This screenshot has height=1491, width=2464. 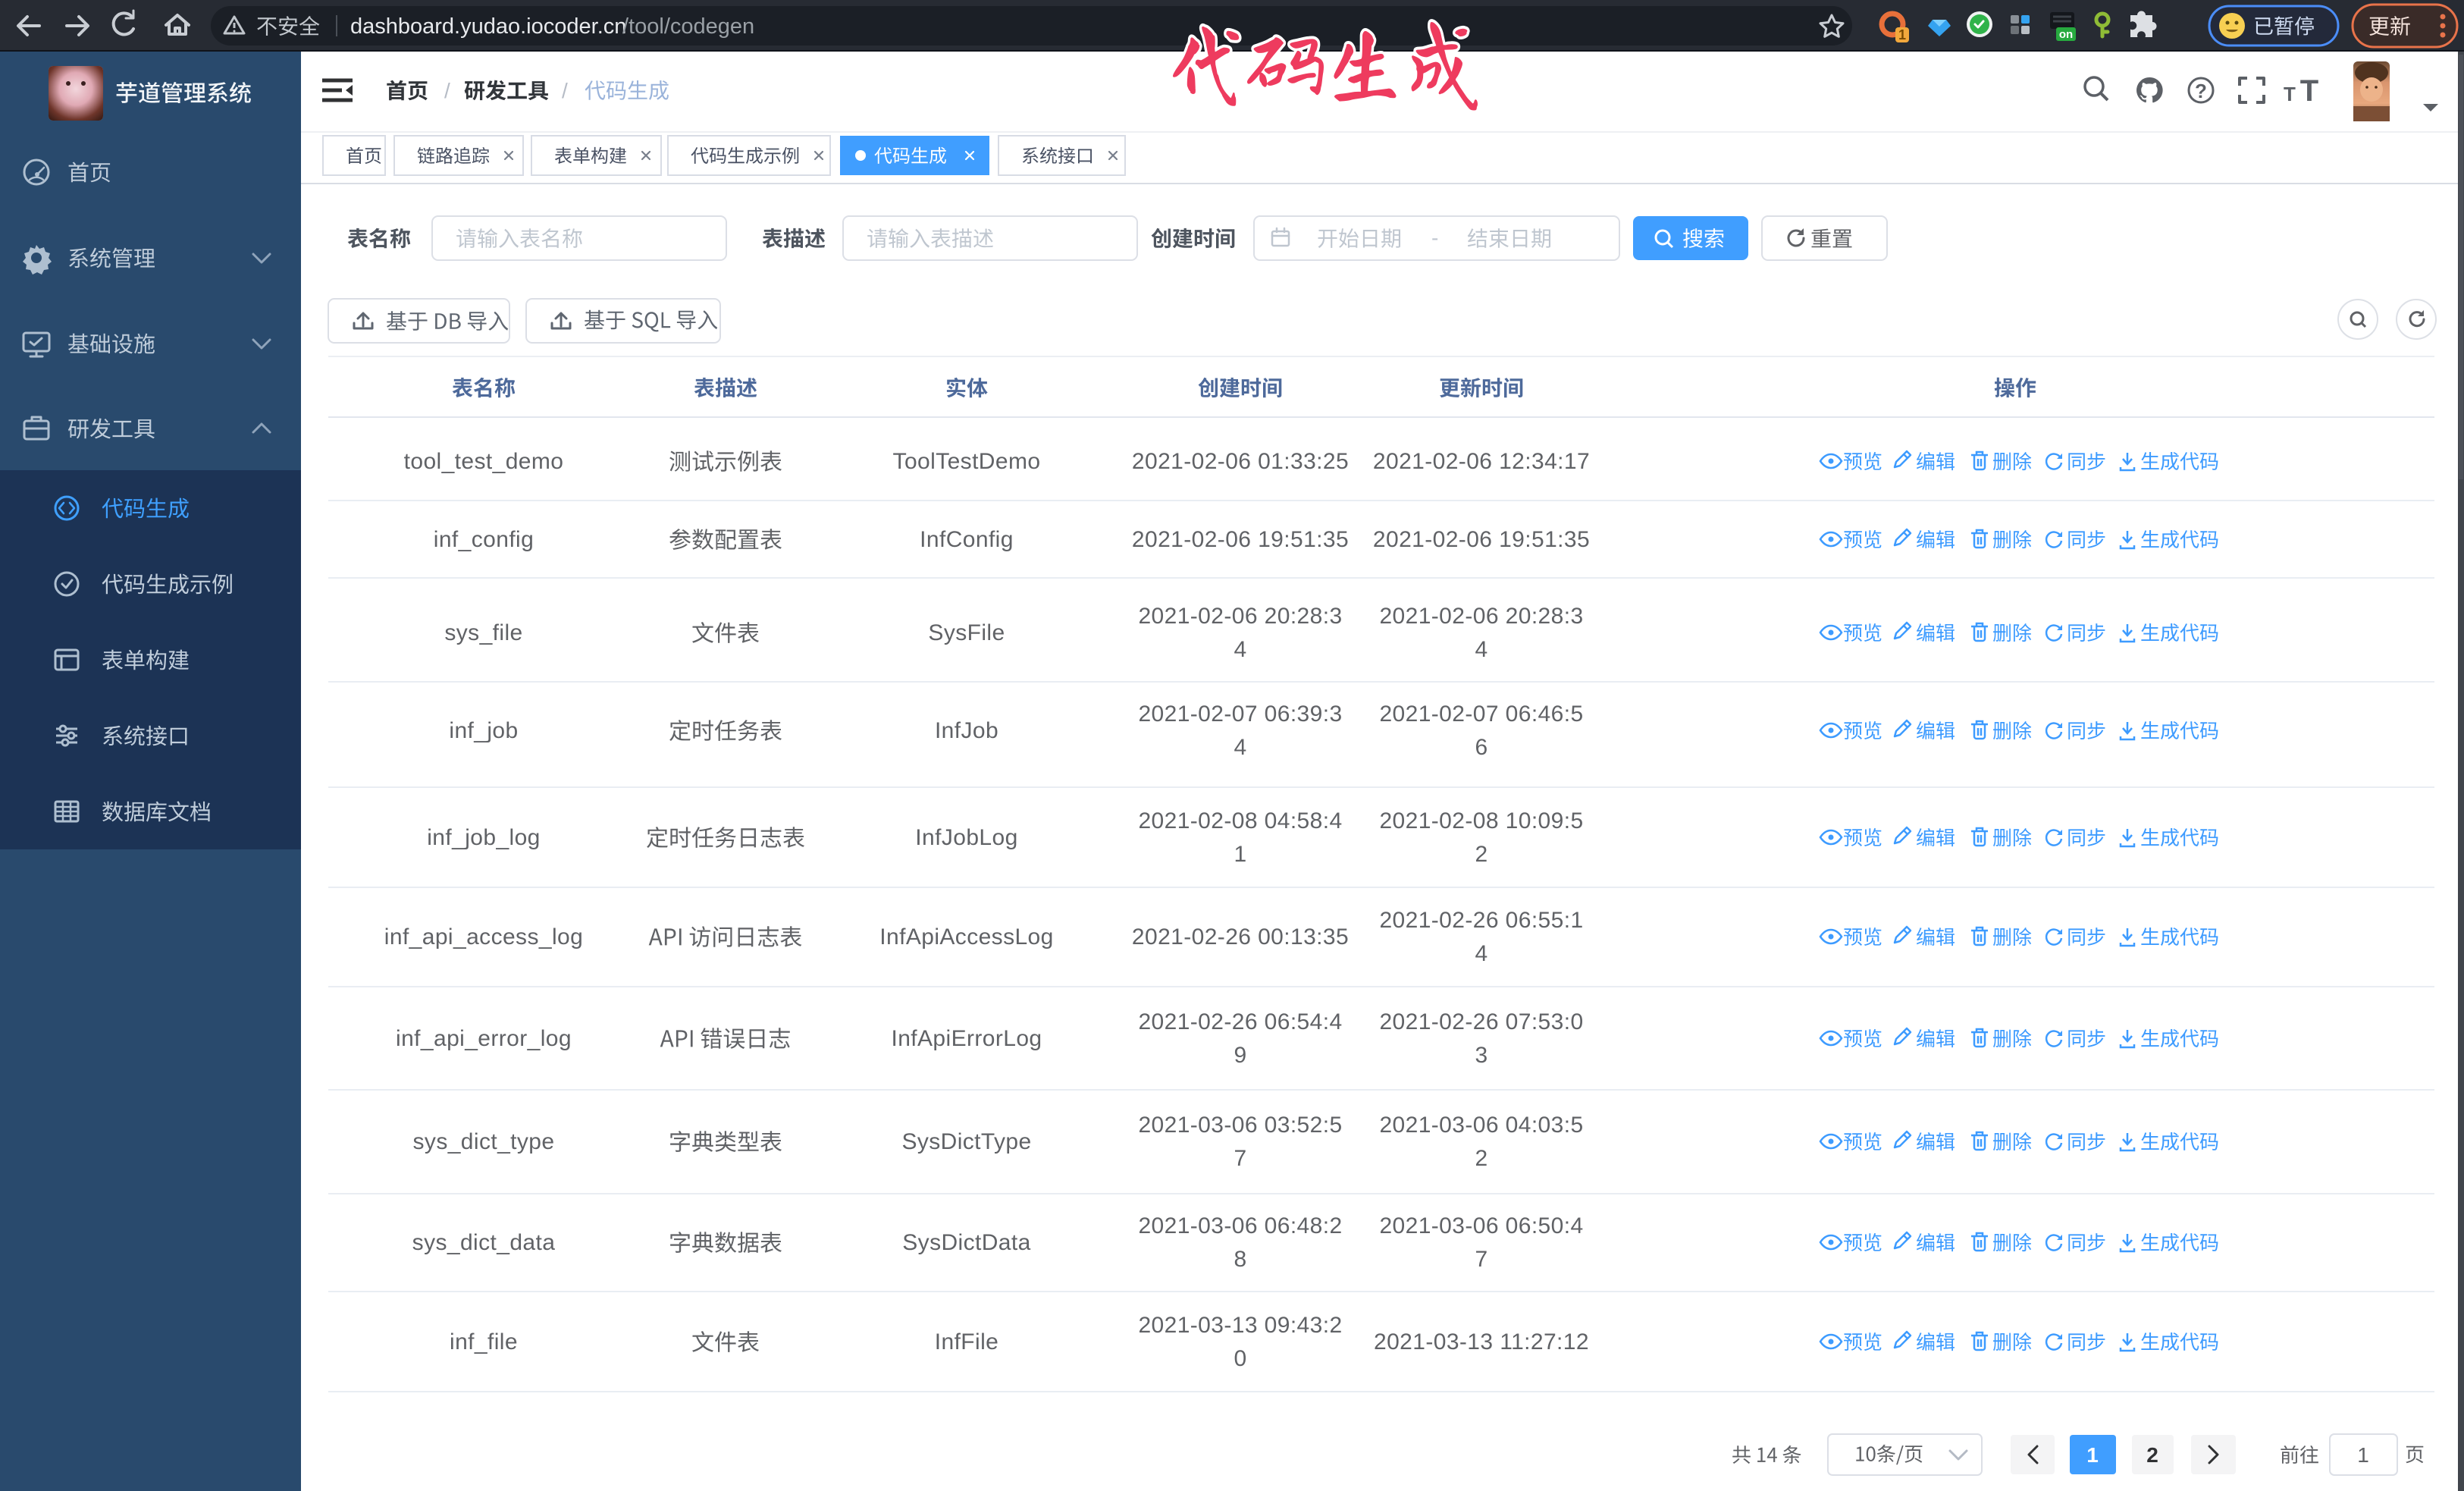 I want to click on svg-text: inf_api_error_log, so click(x=484, y=1038).